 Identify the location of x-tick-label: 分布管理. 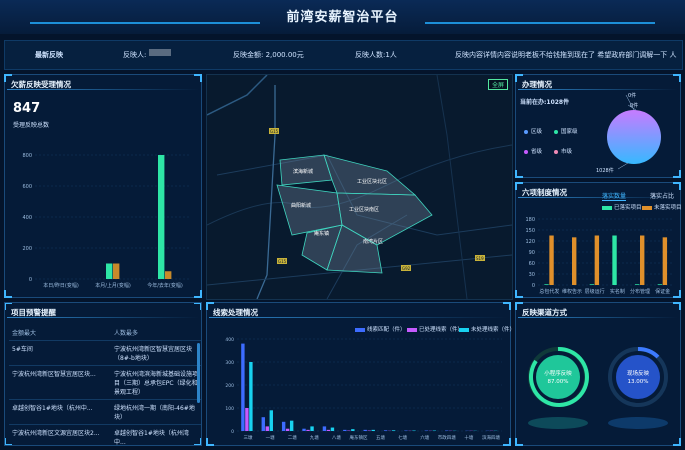
(640, 291).